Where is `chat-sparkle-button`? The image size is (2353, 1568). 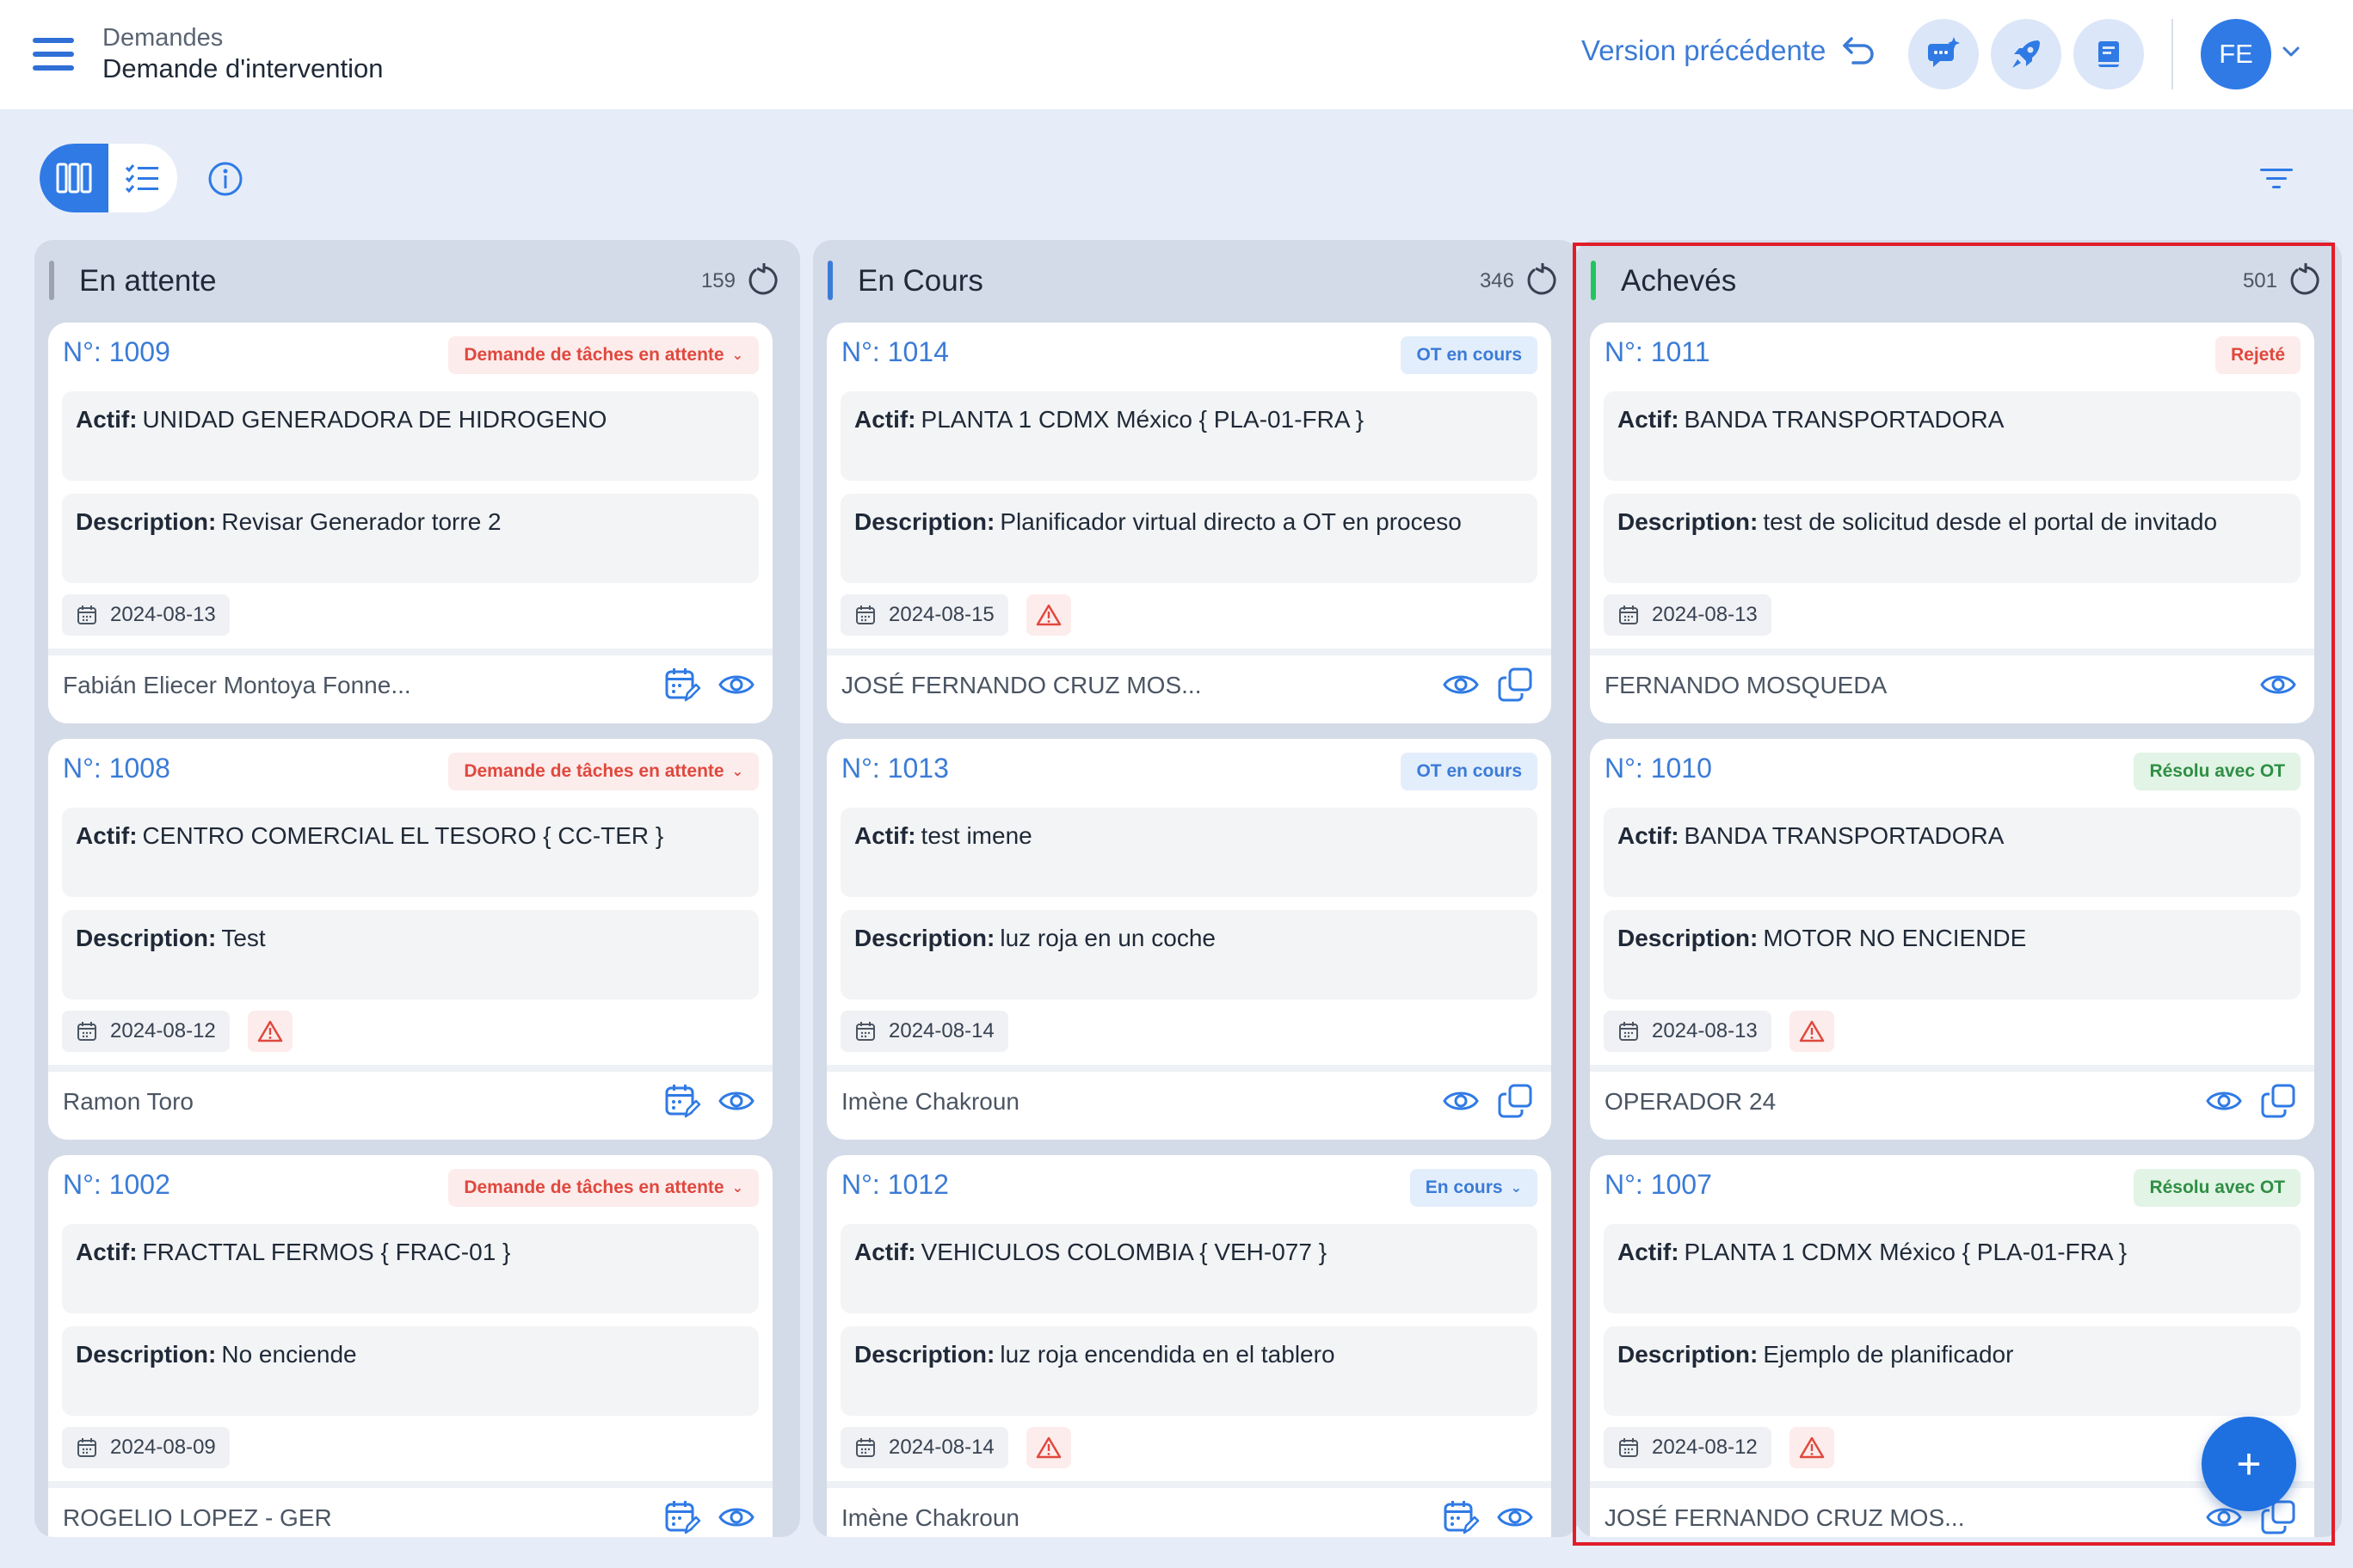
chat-sparkle-button is located at coordinates (1944, 54).